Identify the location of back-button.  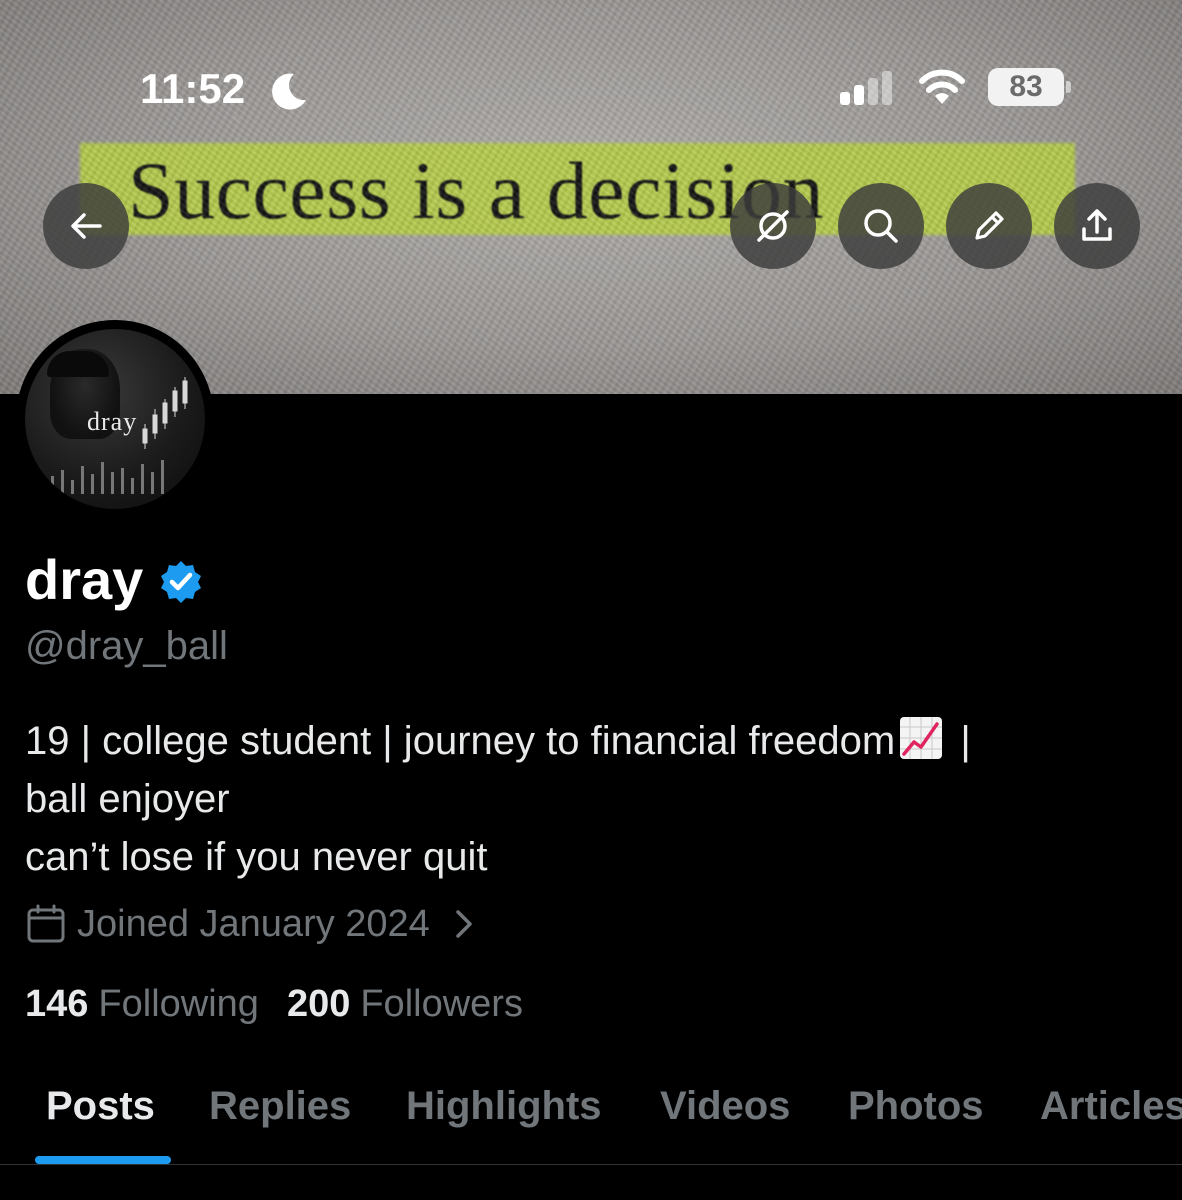
(86, 226).